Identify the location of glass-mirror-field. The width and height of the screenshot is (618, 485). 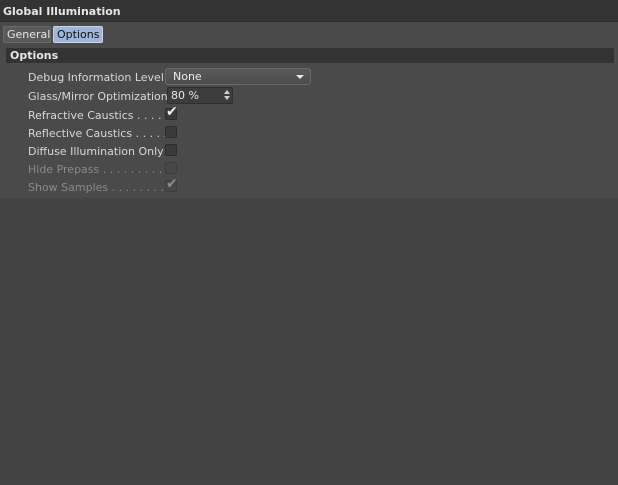
(200, 95).